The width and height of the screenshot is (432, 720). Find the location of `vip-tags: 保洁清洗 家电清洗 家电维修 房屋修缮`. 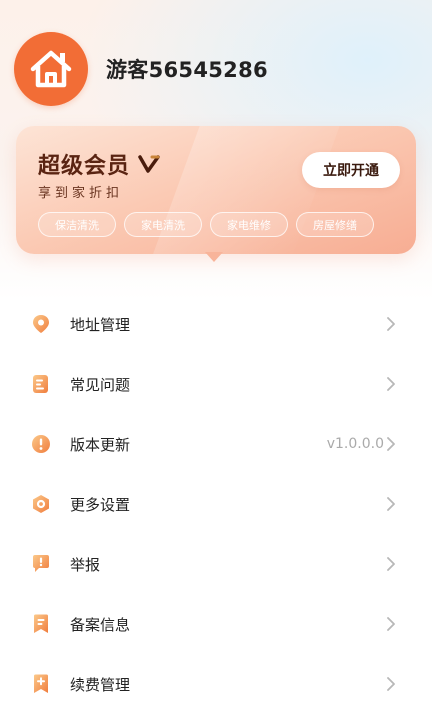

vip-tags: 保洁清洗 家电清洗 家电维修 房屋修缮 is located at coordinates (206, 224).